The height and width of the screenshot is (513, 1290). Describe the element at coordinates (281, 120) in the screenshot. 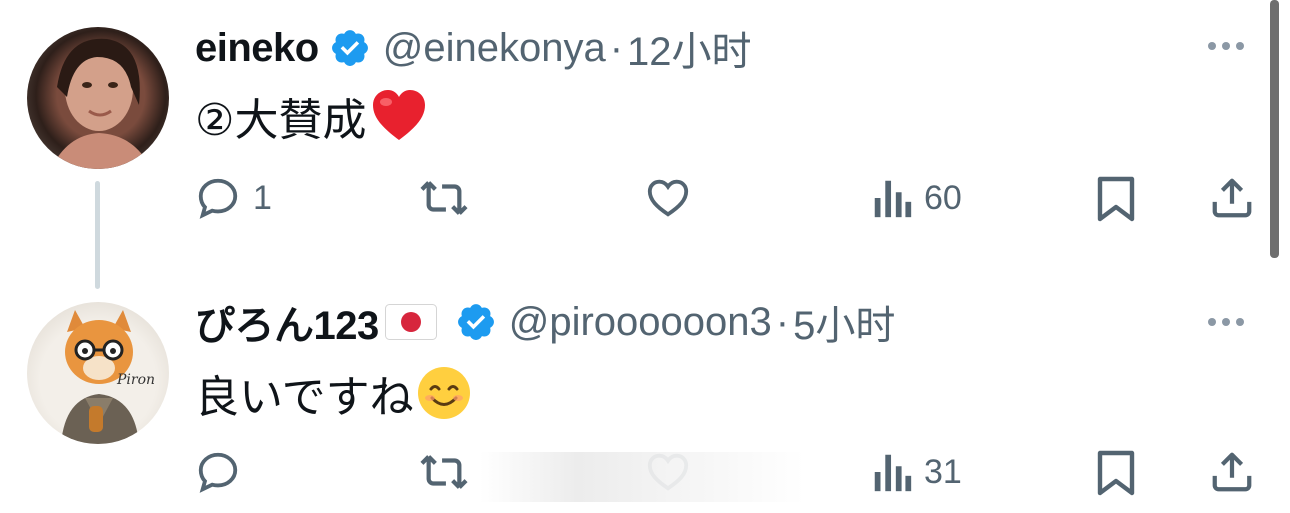

I see `tweet-text-content: ②大賛成` at that location.